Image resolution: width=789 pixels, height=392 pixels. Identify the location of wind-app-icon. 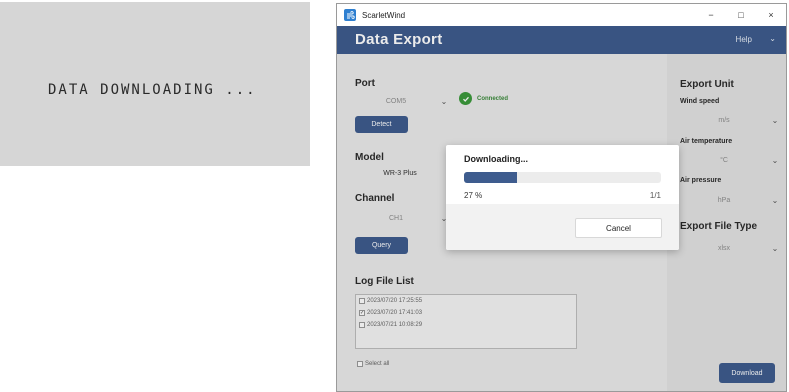
(350, 15).